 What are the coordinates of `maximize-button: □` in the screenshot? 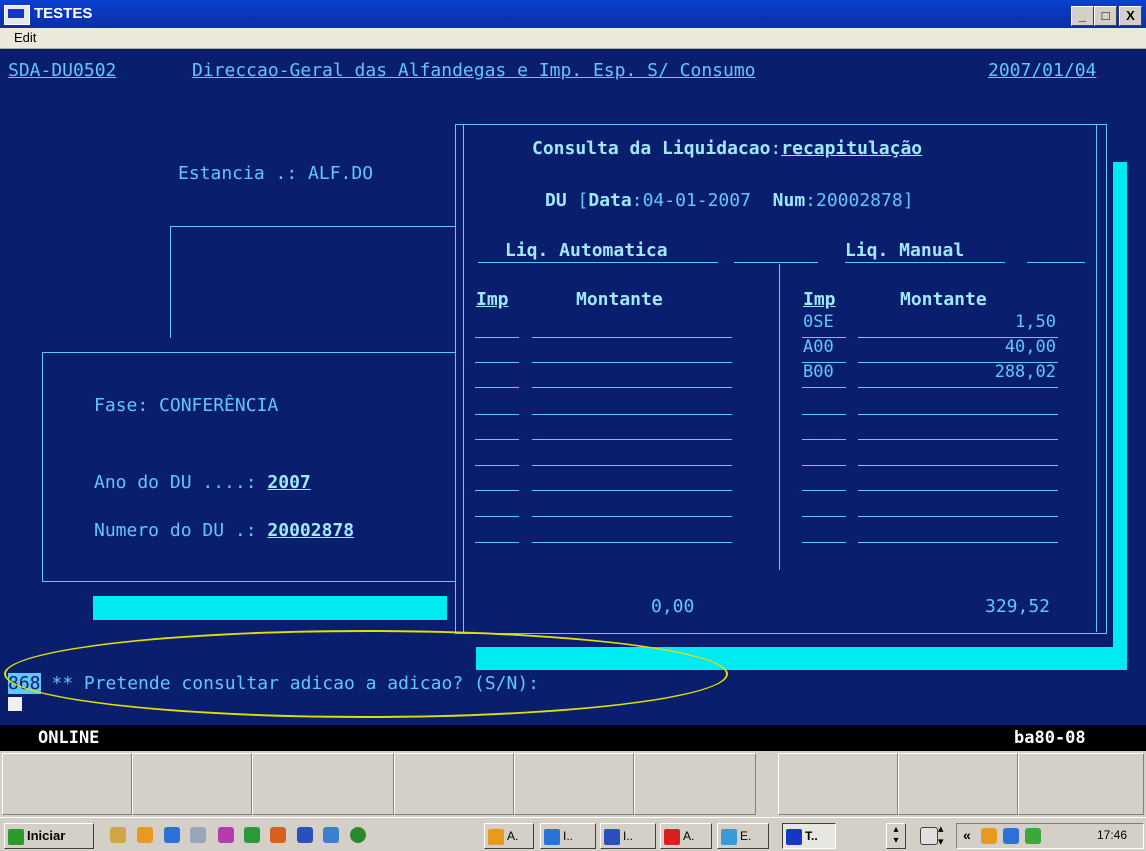 It's located at (1105, 16).